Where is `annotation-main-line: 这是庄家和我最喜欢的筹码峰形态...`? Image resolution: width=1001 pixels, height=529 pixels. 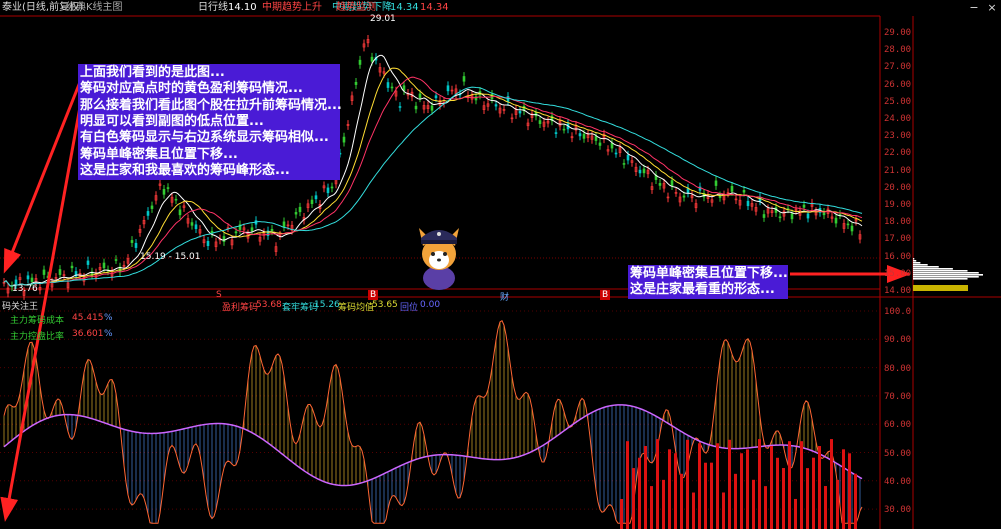 annotation-main-line: 这是庄家和我最喜欢的筹码峰形态... is located at coordinates (185, 170).